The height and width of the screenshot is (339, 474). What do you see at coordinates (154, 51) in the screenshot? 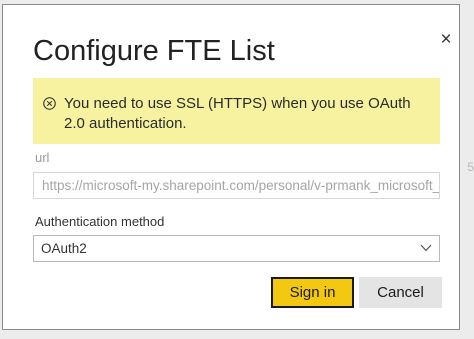
I see `dialog-title: Configure FTE List` at bounding box center [154, 51].